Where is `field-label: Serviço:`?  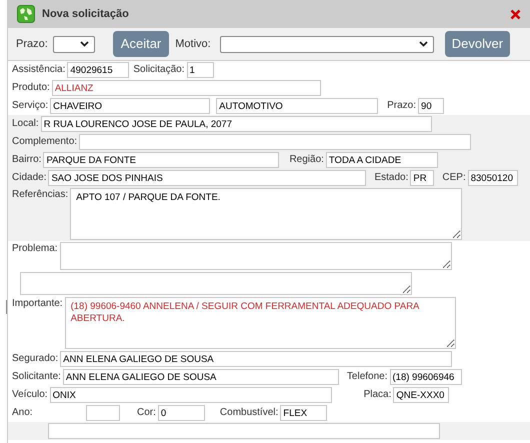 field-label: Serviço: is located at coordinates (30, 105).